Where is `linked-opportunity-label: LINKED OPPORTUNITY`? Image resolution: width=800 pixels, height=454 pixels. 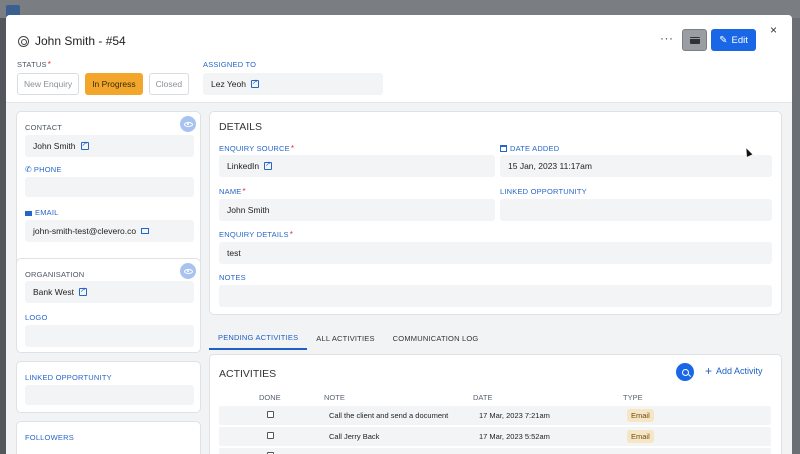 linked-opportunity-label: LINKED OPPORTUNITY is located at coordinates (68, 377).